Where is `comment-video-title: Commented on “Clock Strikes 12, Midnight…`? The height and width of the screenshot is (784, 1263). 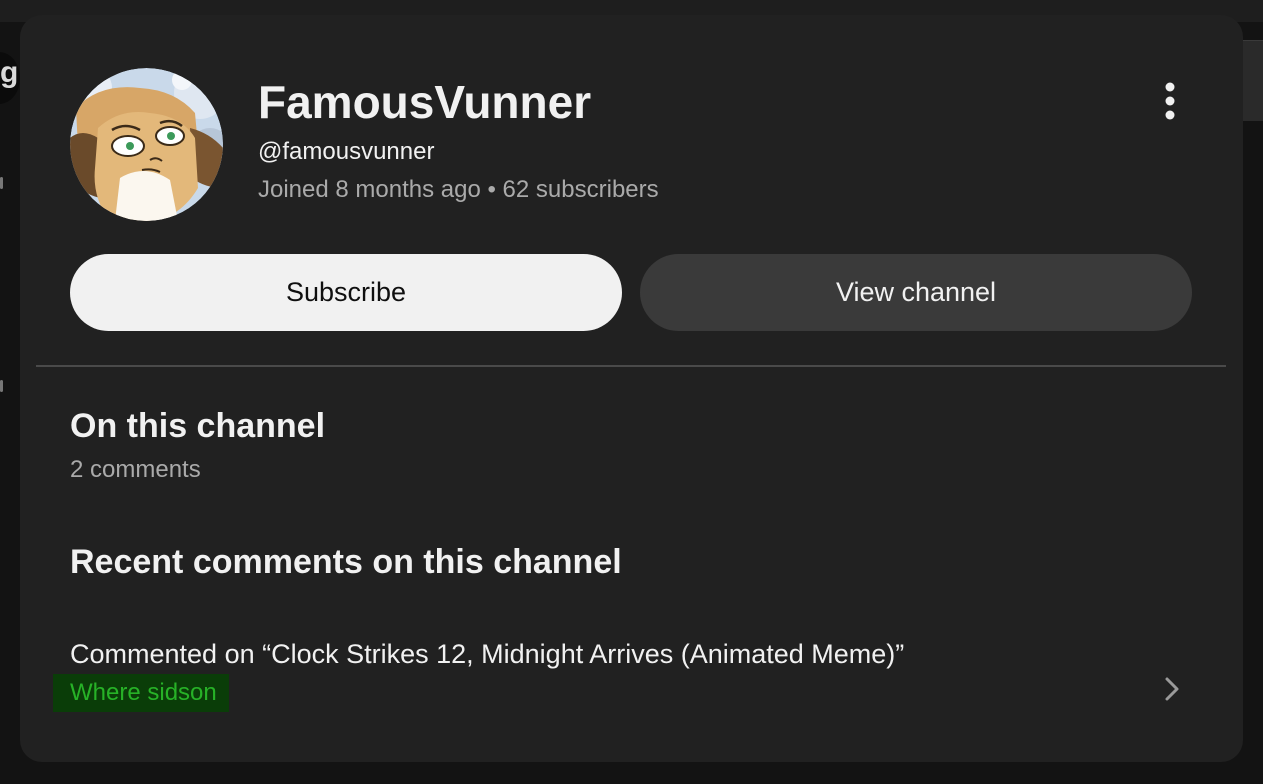
comment-video-title: Commented on “Clock Strikes 12, Midnight… is located at coordinates (487, 654).